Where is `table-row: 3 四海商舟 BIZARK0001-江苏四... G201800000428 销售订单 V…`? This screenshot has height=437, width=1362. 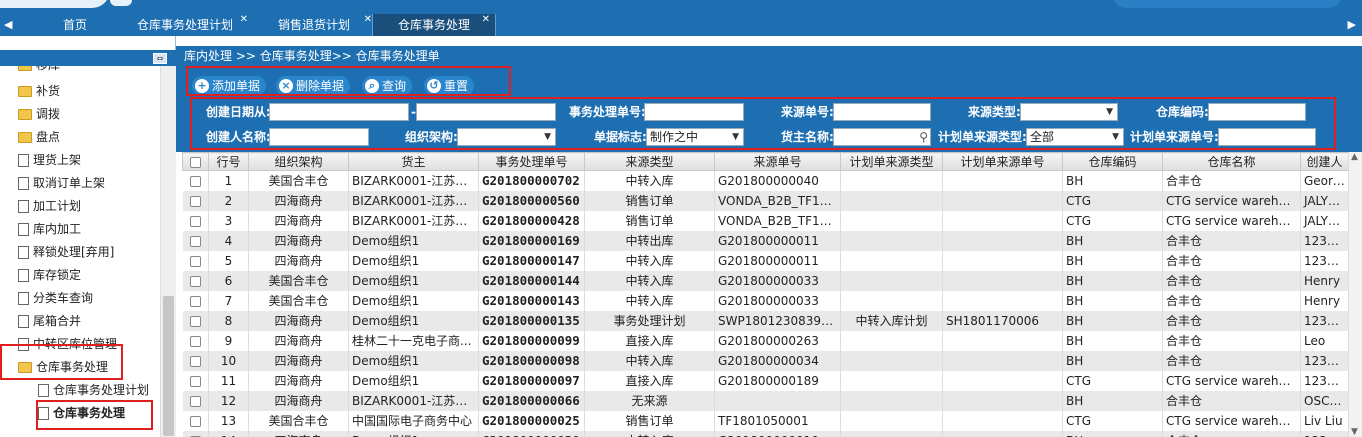 table-row: 3 四海商舟 BIZARK0001-江苏四... G201800000428 销售订单 V… is located at coordinates (765, 220).